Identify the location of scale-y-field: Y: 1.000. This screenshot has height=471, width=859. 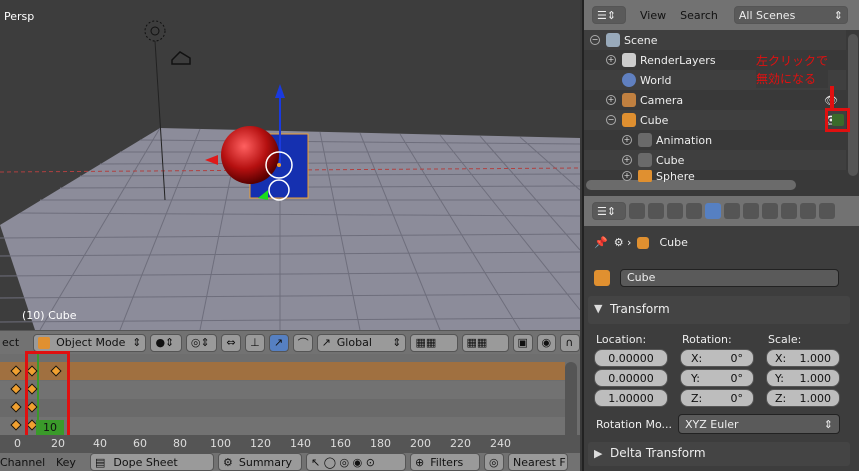
(803, 378).